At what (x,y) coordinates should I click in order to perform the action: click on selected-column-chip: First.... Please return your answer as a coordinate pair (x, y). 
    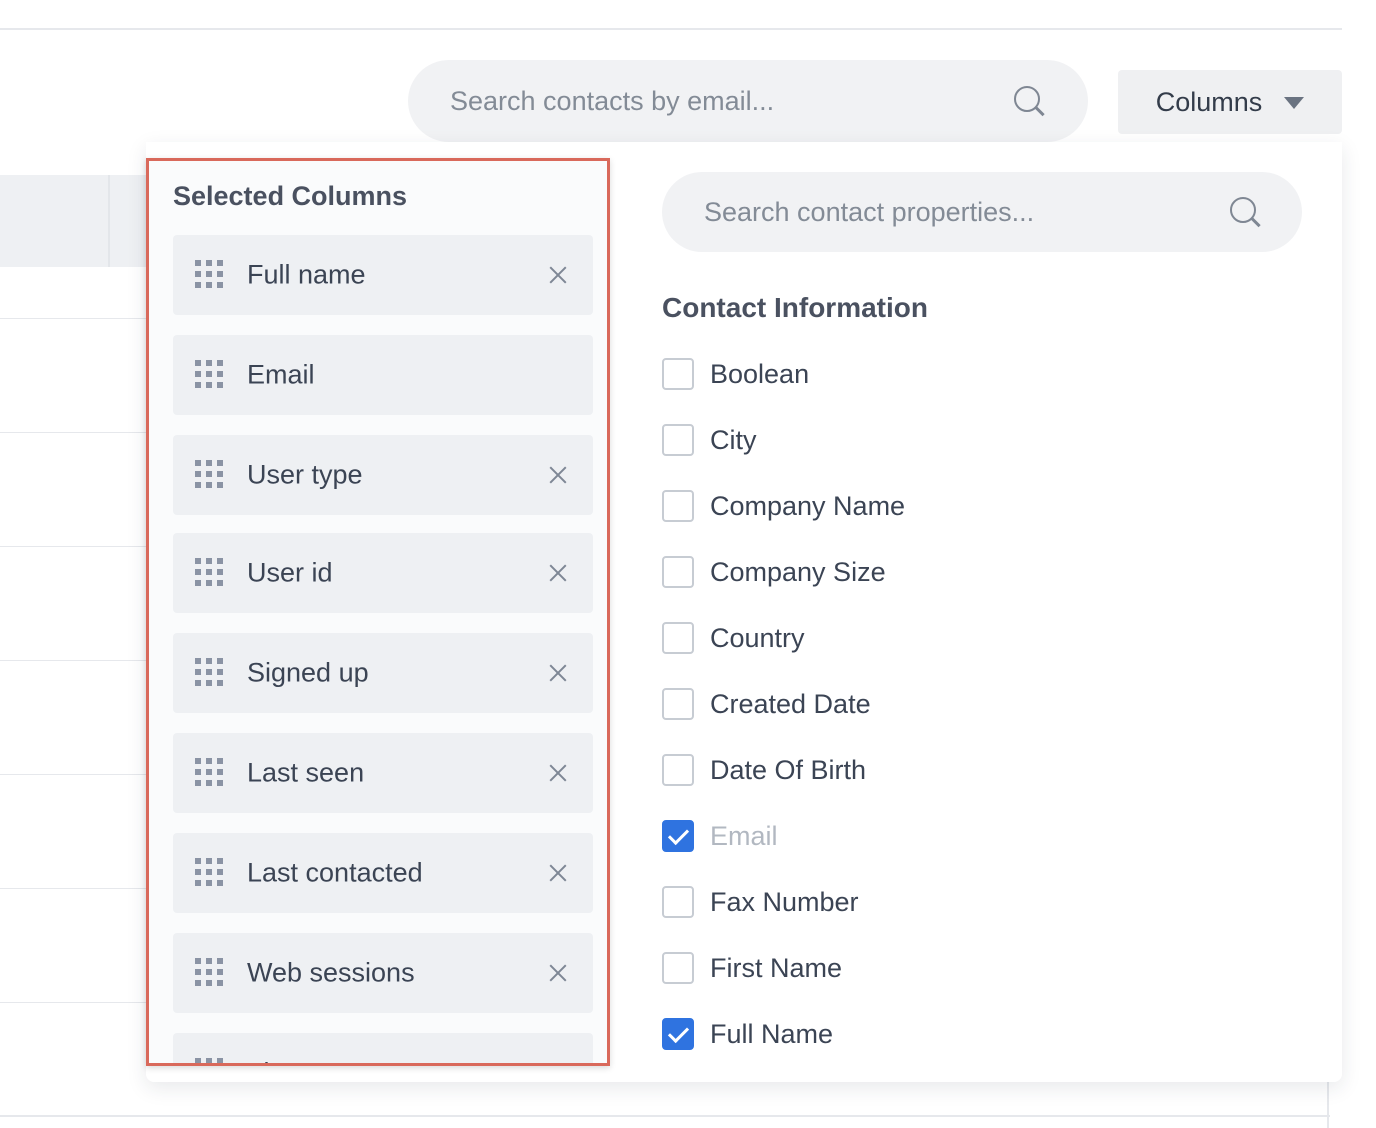
    Looking at the image, I should click on (383, 1048).